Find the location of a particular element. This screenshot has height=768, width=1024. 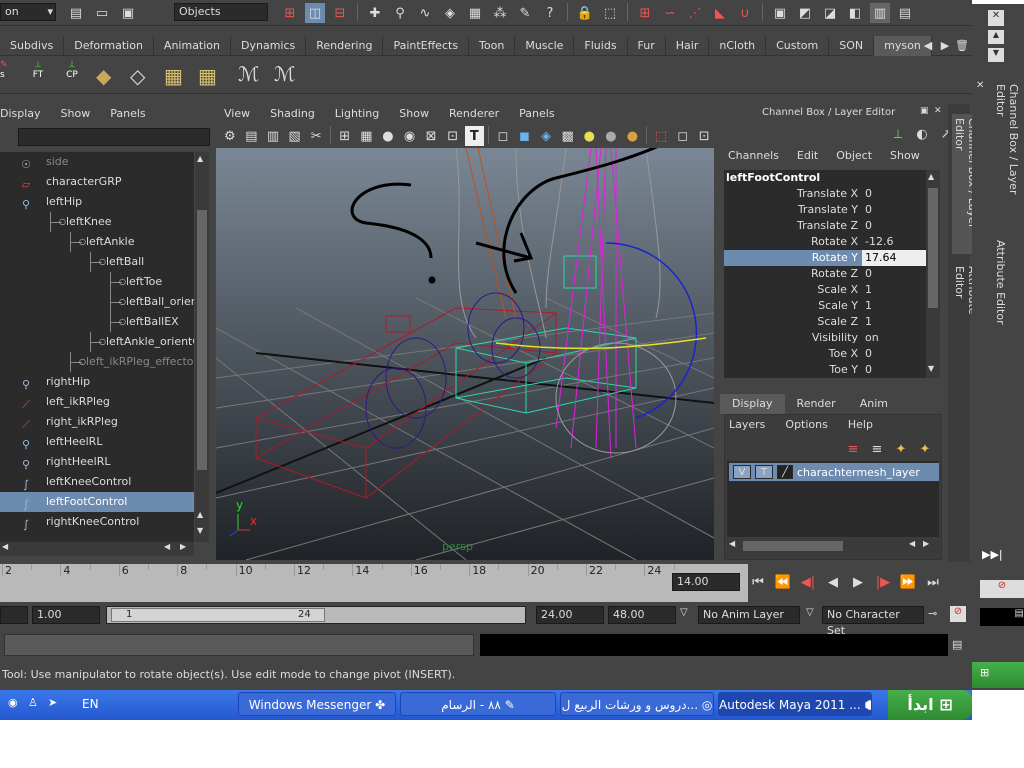

lock-selection-icon: 🔒 is located at coordinates (585, 13).